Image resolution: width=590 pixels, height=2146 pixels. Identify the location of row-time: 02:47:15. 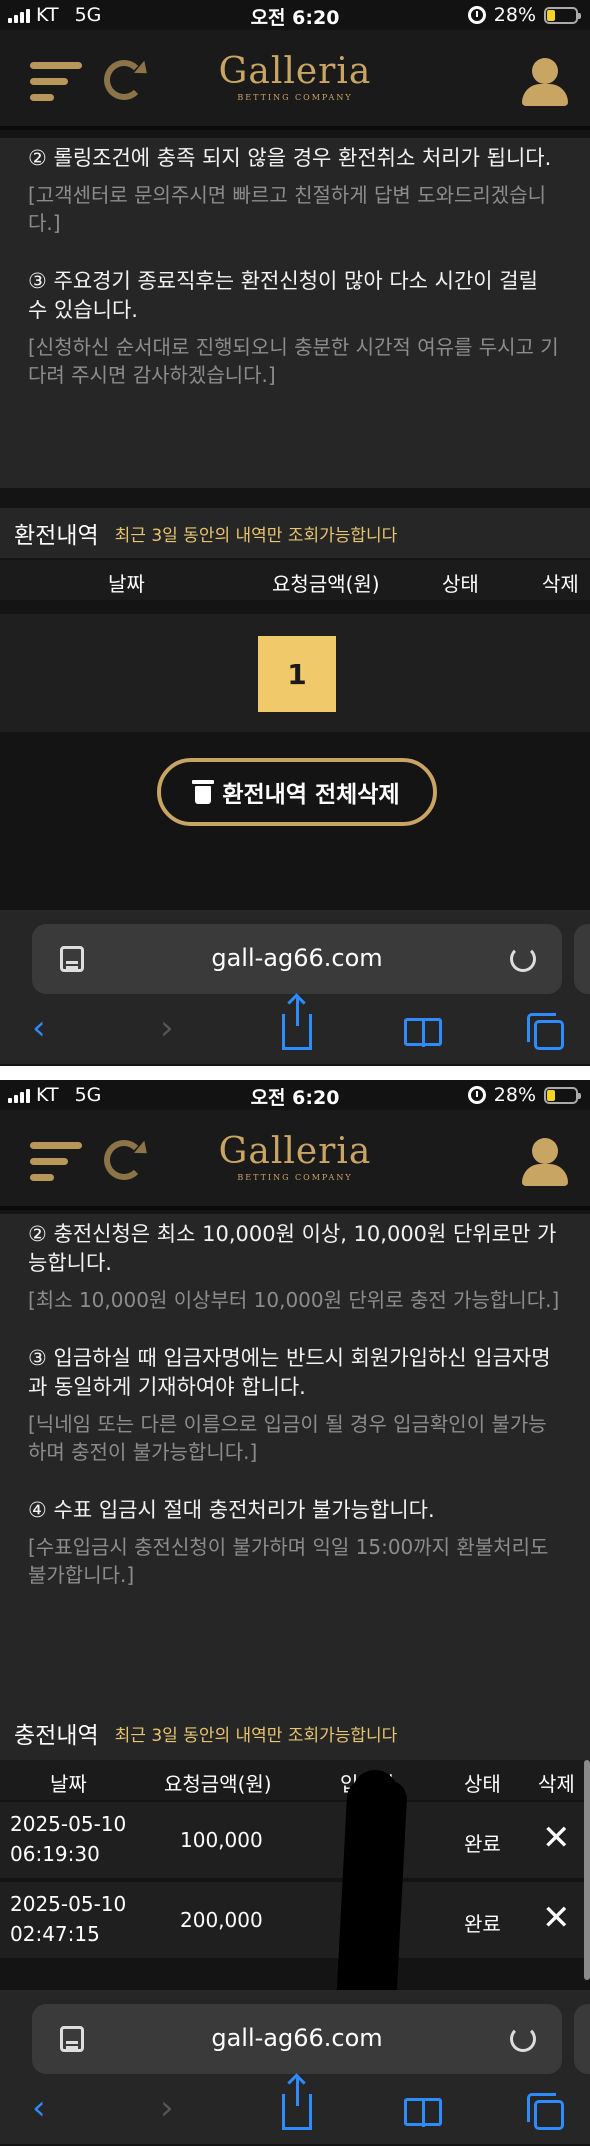
(55, 1934).